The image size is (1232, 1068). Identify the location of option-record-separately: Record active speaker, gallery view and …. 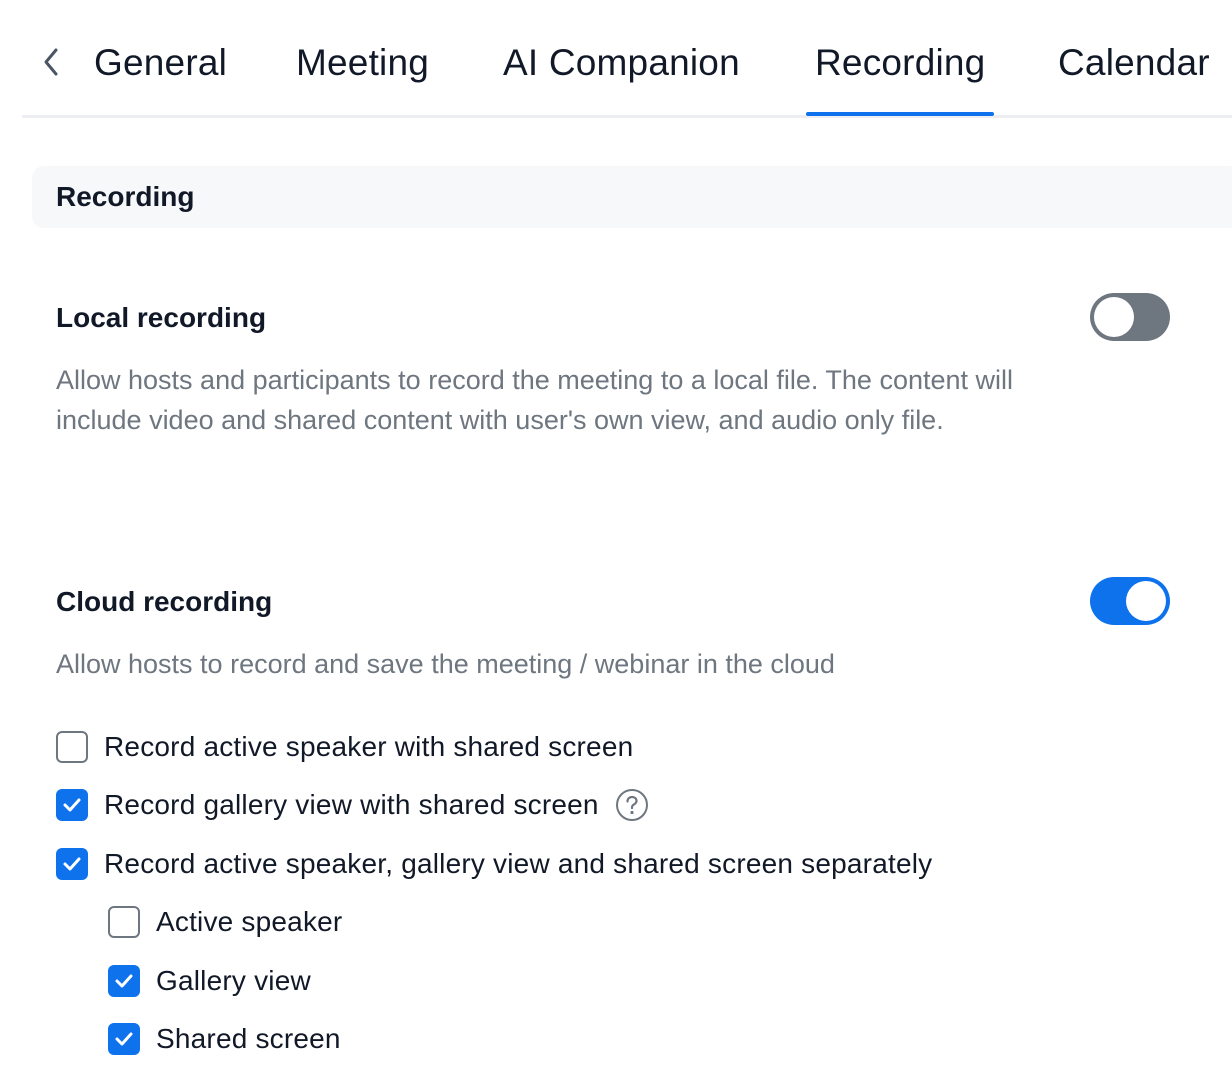
(494, 864).